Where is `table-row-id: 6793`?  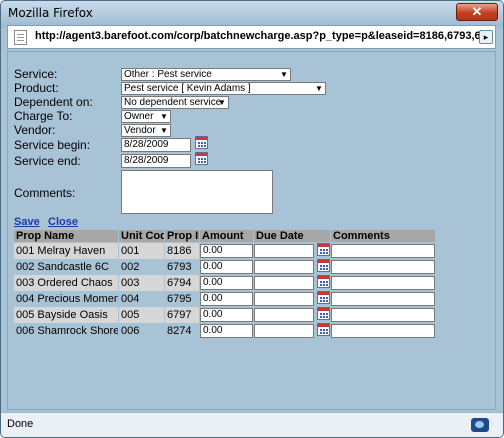 table-row-id: 6793 is located at coordinates (182, 267).